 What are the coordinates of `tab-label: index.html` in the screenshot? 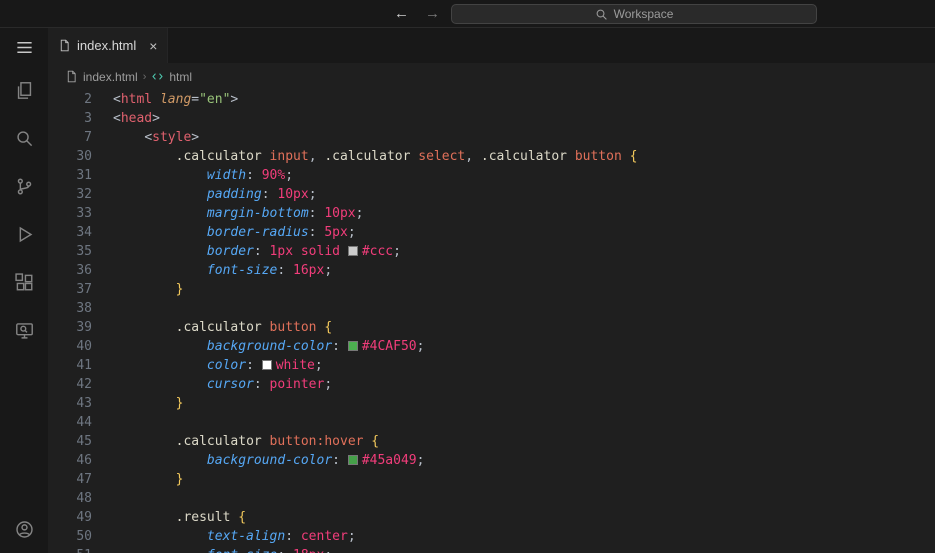 It's located at (107, 45).